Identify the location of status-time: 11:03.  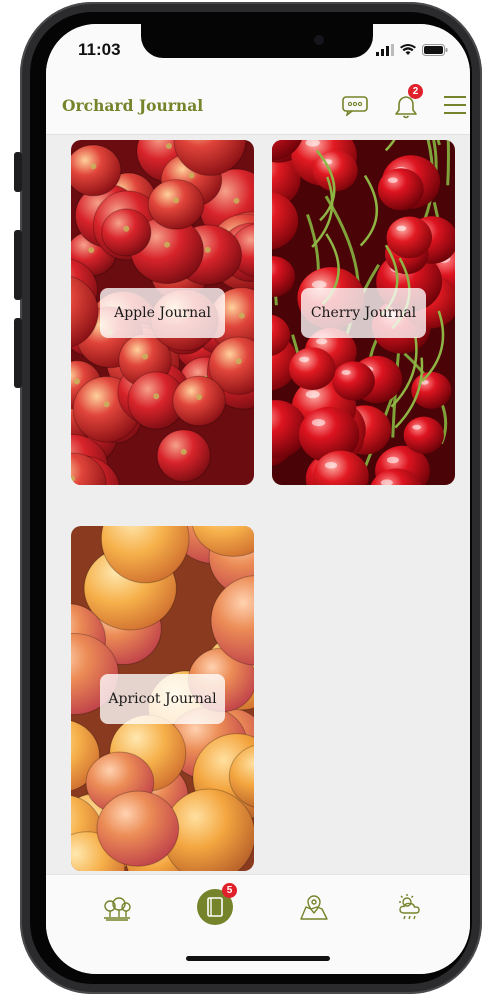
(99, 49).